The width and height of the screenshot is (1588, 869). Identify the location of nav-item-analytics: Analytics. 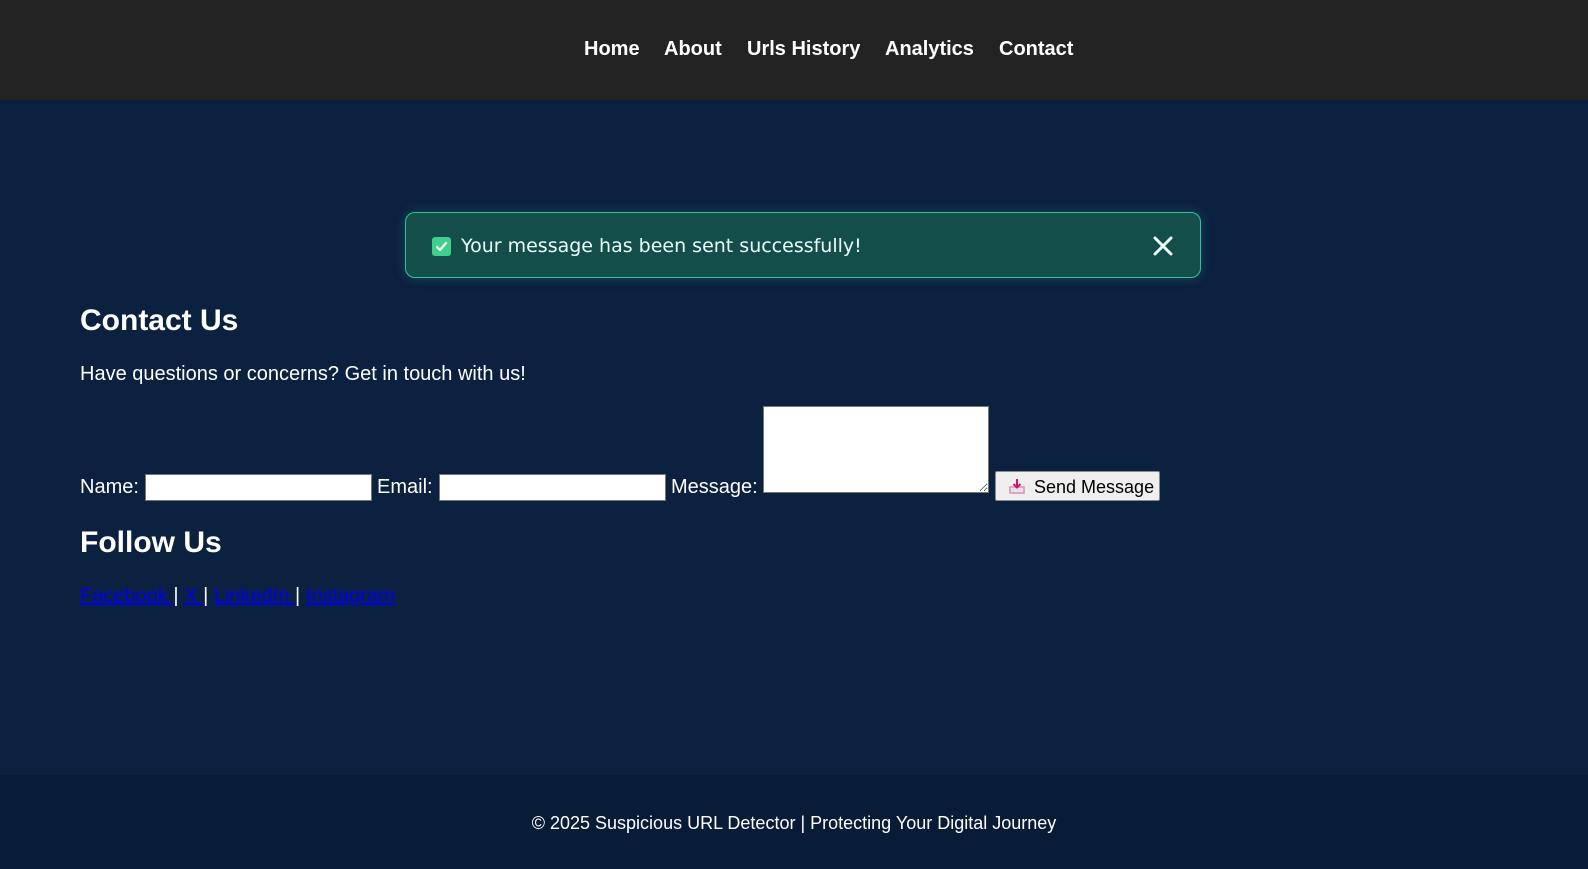
(929, 49).